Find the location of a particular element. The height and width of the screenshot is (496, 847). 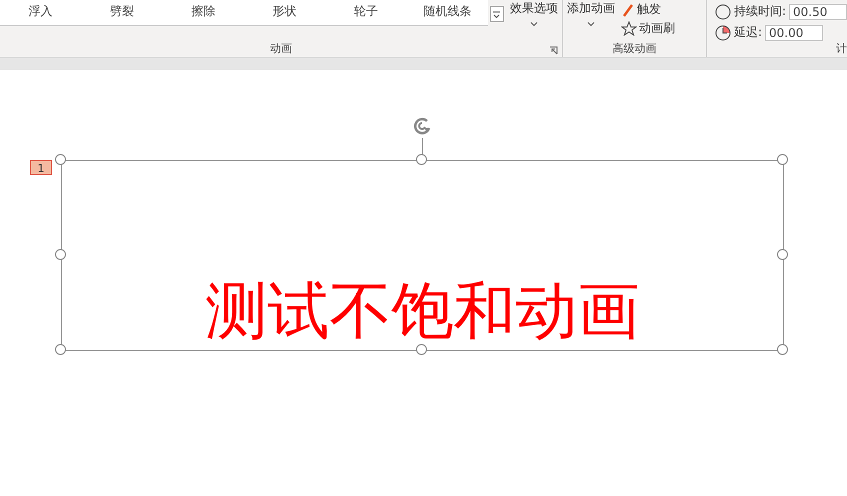

expand-gallery-icon is located at coordinates (497, 14).